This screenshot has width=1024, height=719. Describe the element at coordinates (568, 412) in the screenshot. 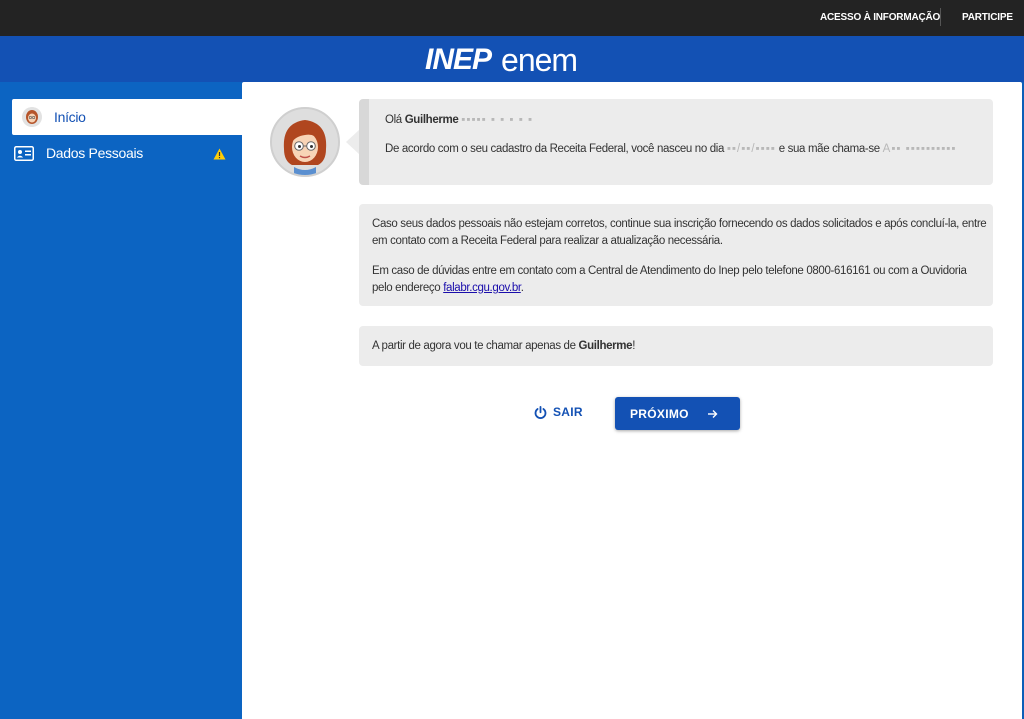

I see `exit-label: SAIR` at that location.